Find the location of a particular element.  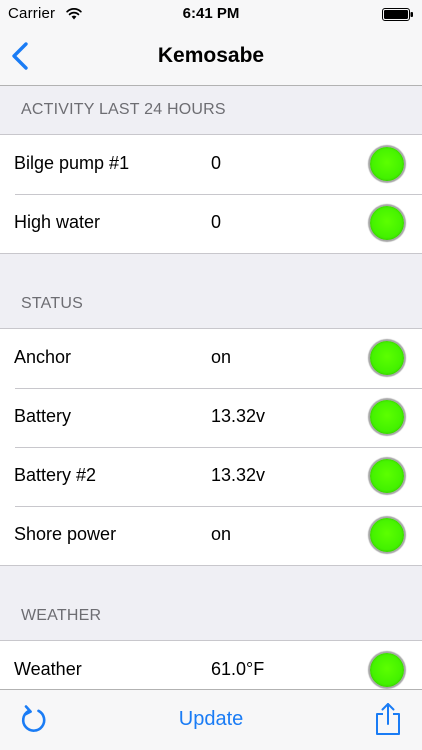

update-button: Update is located at coordinates (211, 719).